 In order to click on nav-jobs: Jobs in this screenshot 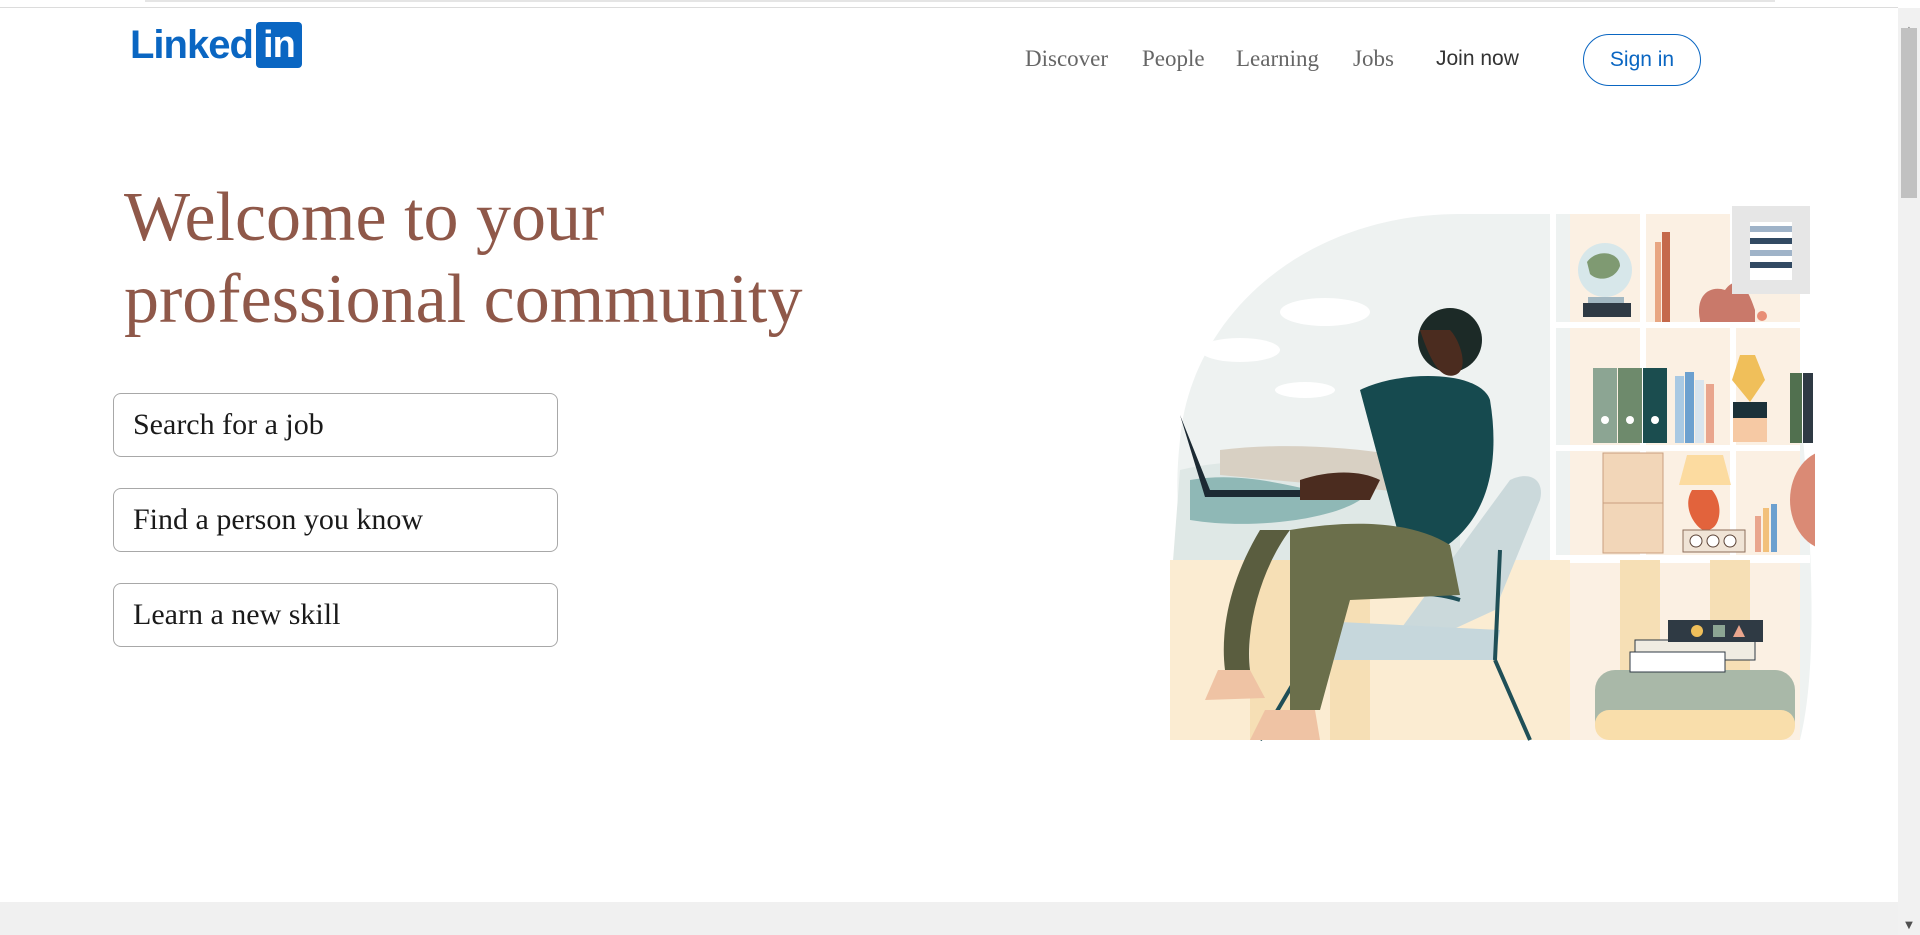, I will do `click(1373, 59)`.